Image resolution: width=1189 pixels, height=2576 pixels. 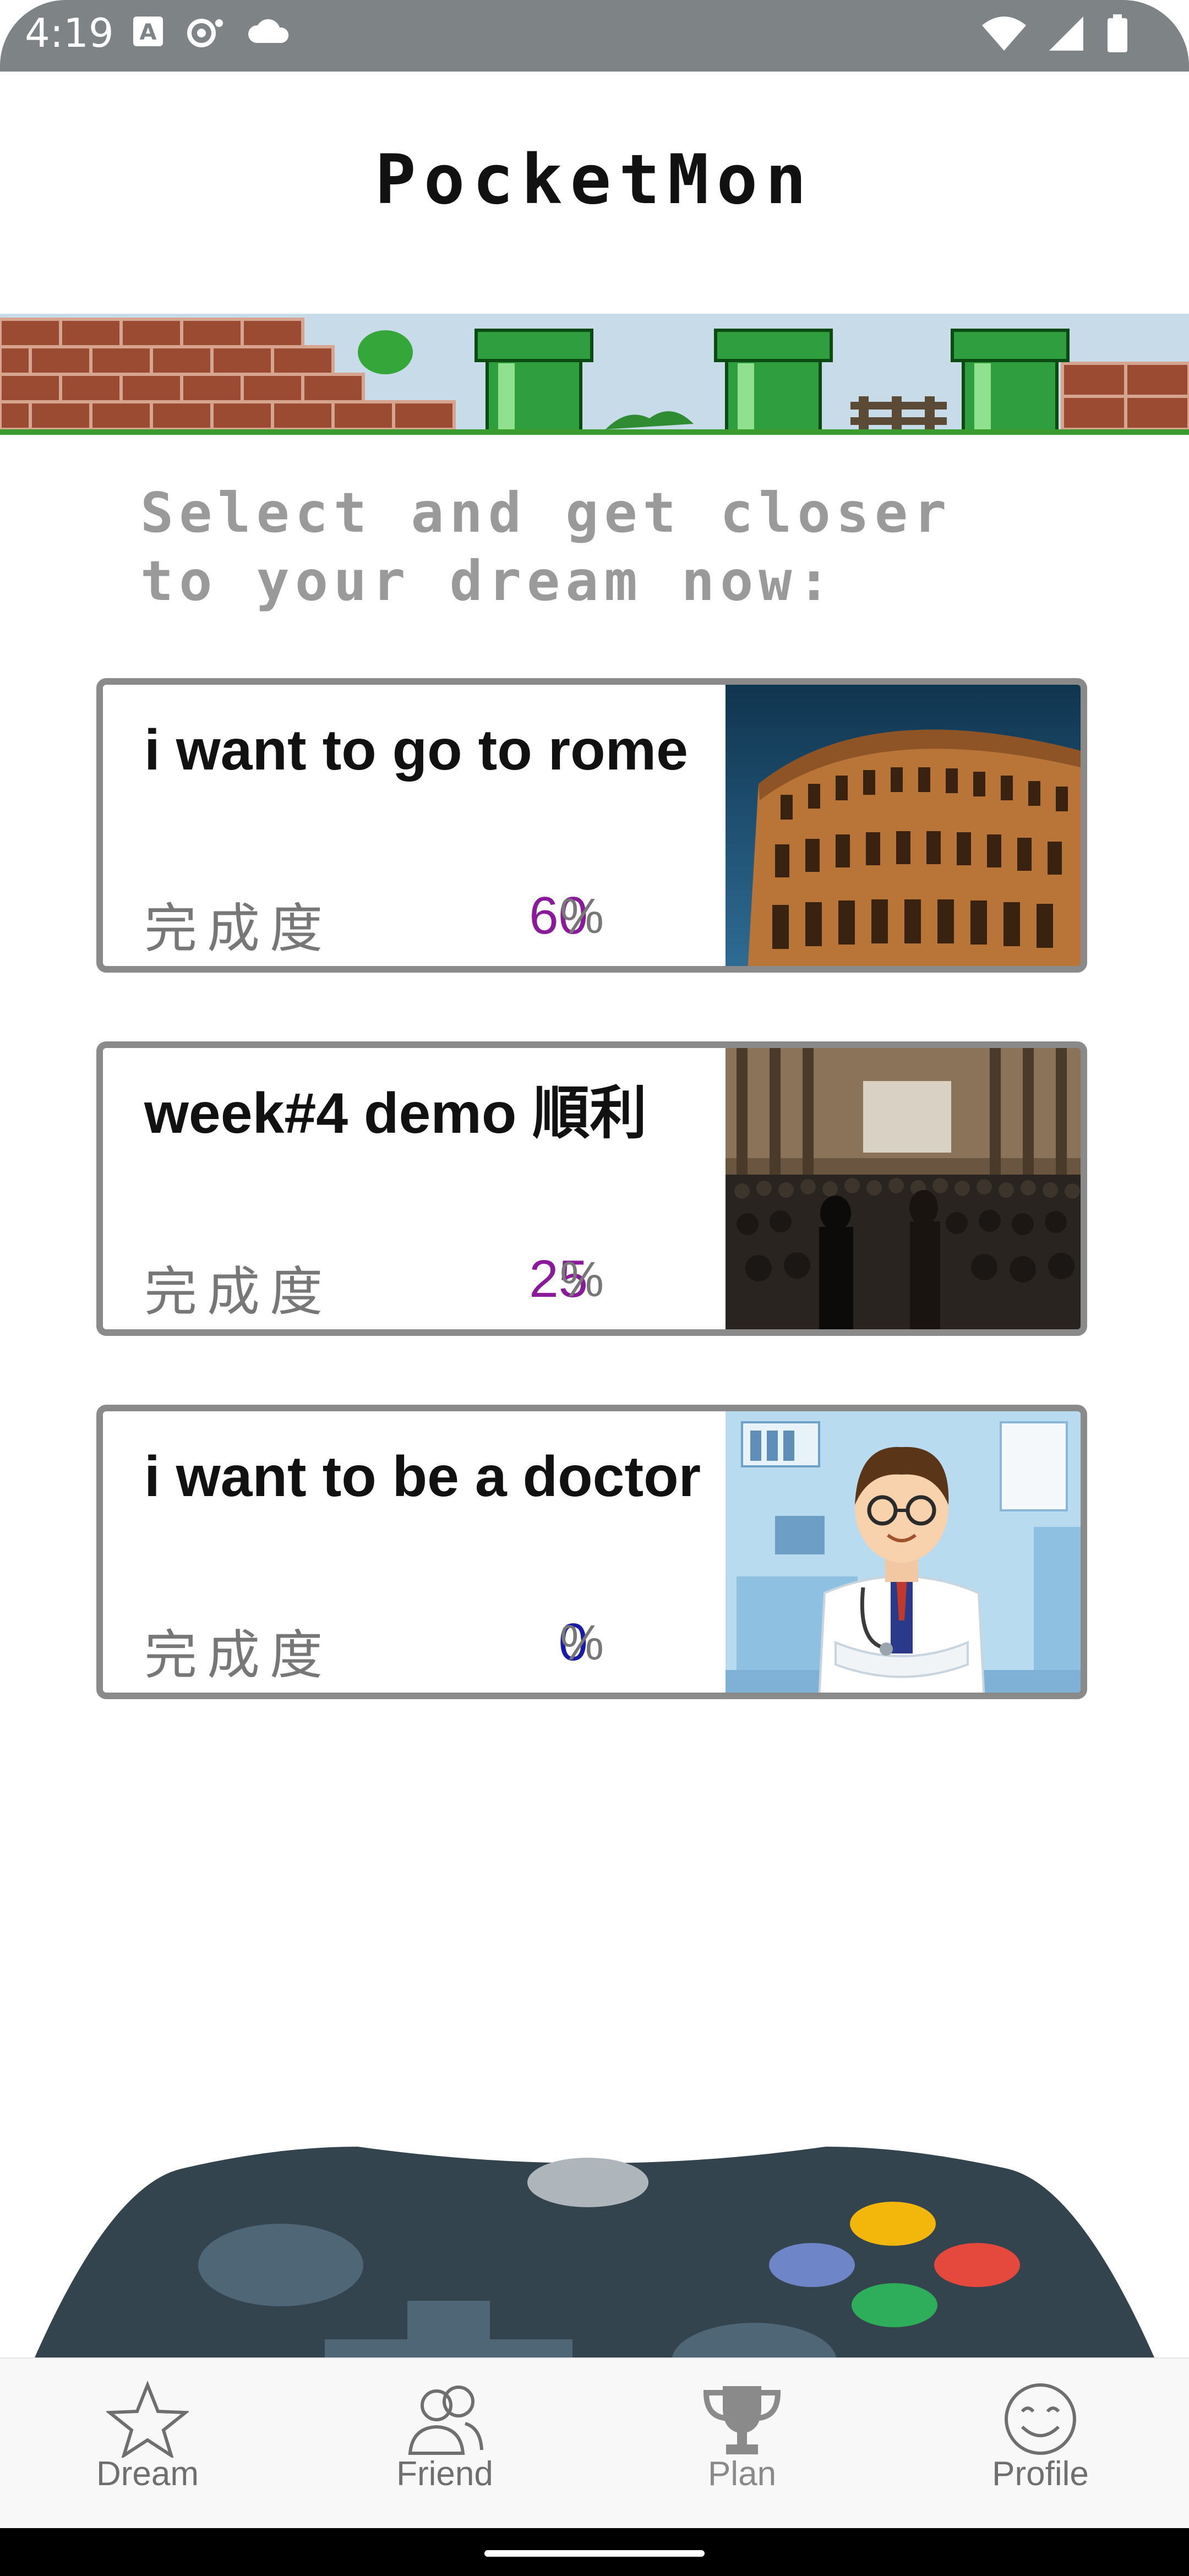 What do you see at coordinates (69, 33) in the screenshot?
I see `status-time: 4:19` at bounding box center [69, 33].